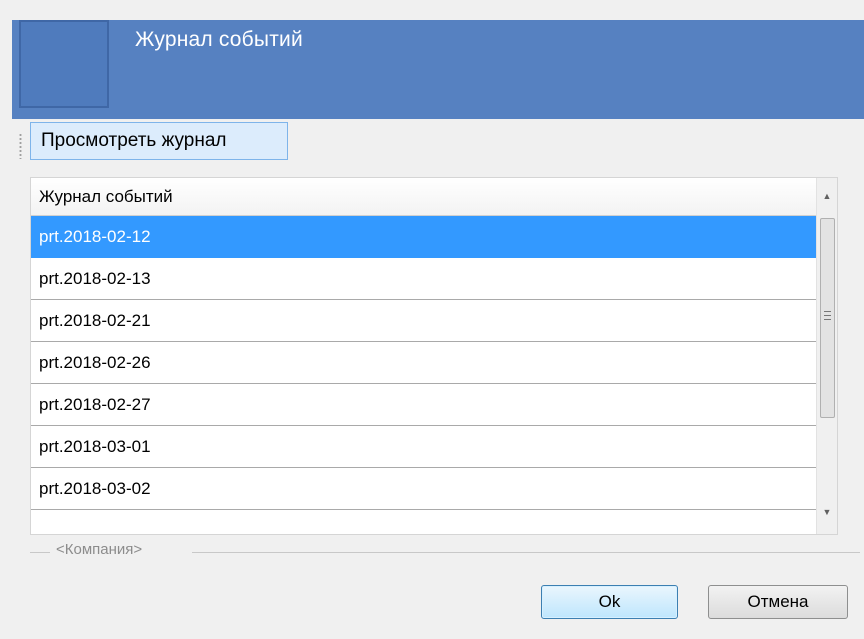 The width and height of the screenshot is (864, 639). I want to click on header-title: Журнал событий, so click(219, 39).